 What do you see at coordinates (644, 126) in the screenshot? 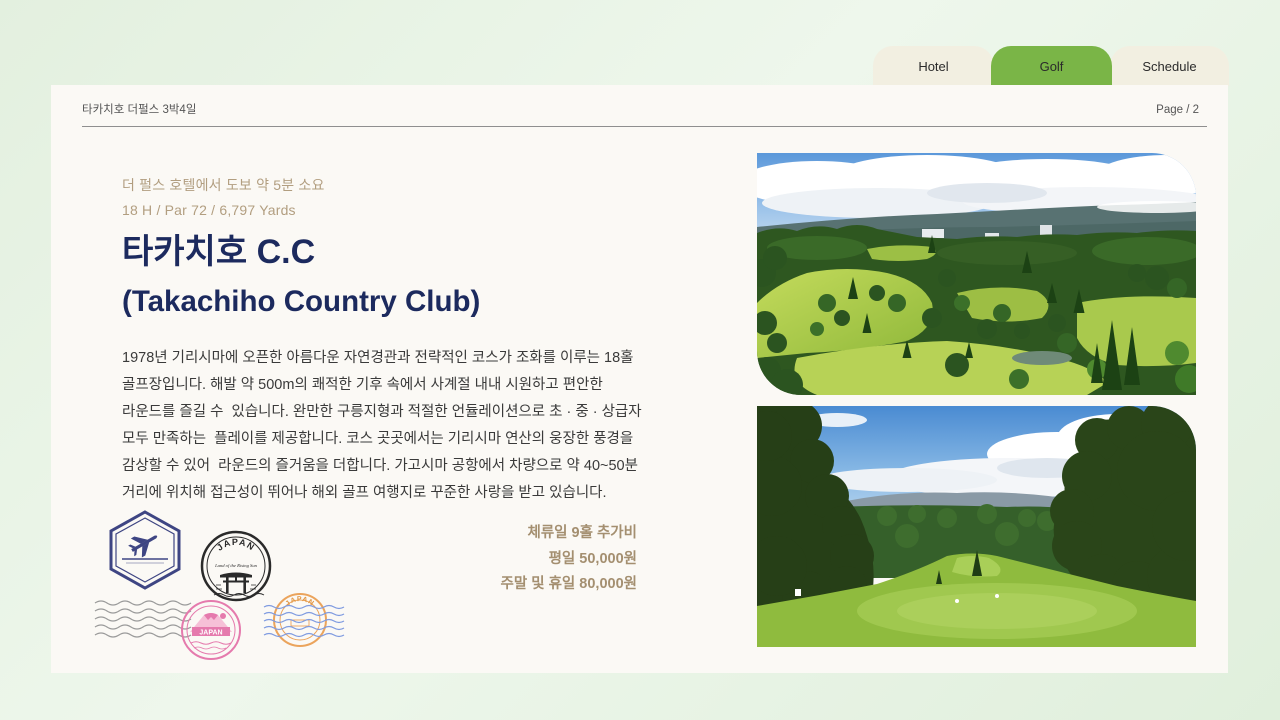
I see `header-divider` at bounding box center [644, 126].